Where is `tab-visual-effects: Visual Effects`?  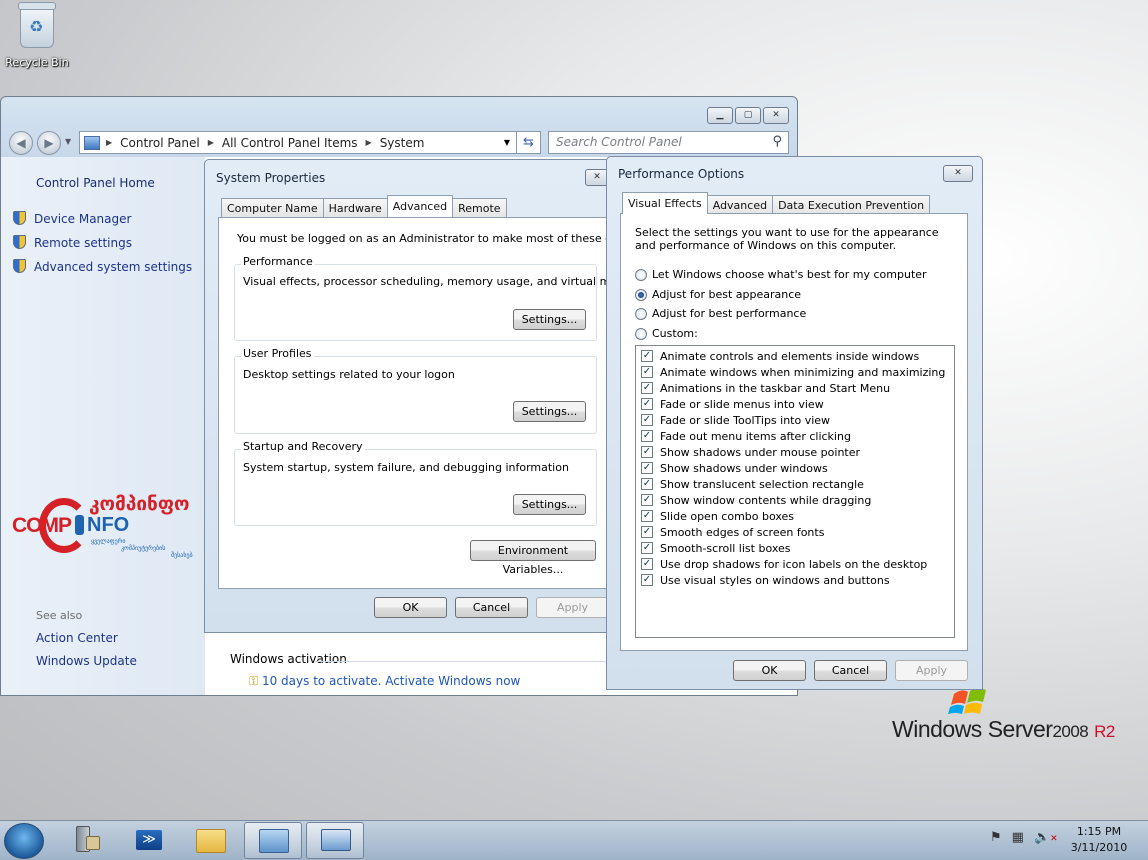
tab-visual-effects: Visual Effects is located at coordinates (665, 203).